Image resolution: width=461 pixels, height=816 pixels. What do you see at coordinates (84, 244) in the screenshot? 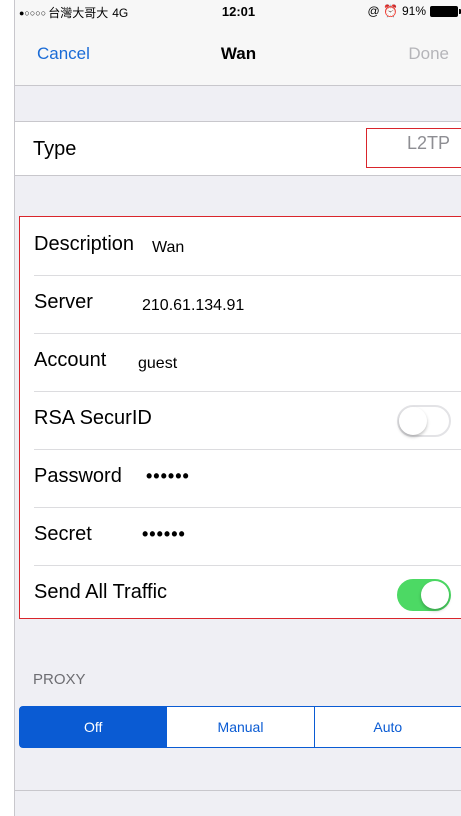
I see `description-label: Description` at bounding box center [84, 244].